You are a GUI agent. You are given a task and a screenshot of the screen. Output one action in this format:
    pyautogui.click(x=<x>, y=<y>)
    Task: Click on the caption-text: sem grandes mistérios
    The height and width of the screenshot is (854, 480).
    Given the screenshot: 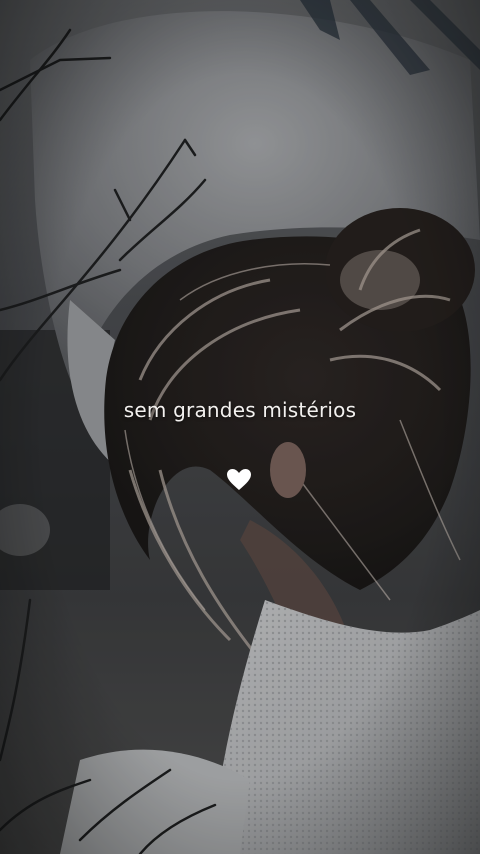 What is the action you would take?
    pyautogui.click(x=240, y=410)
    